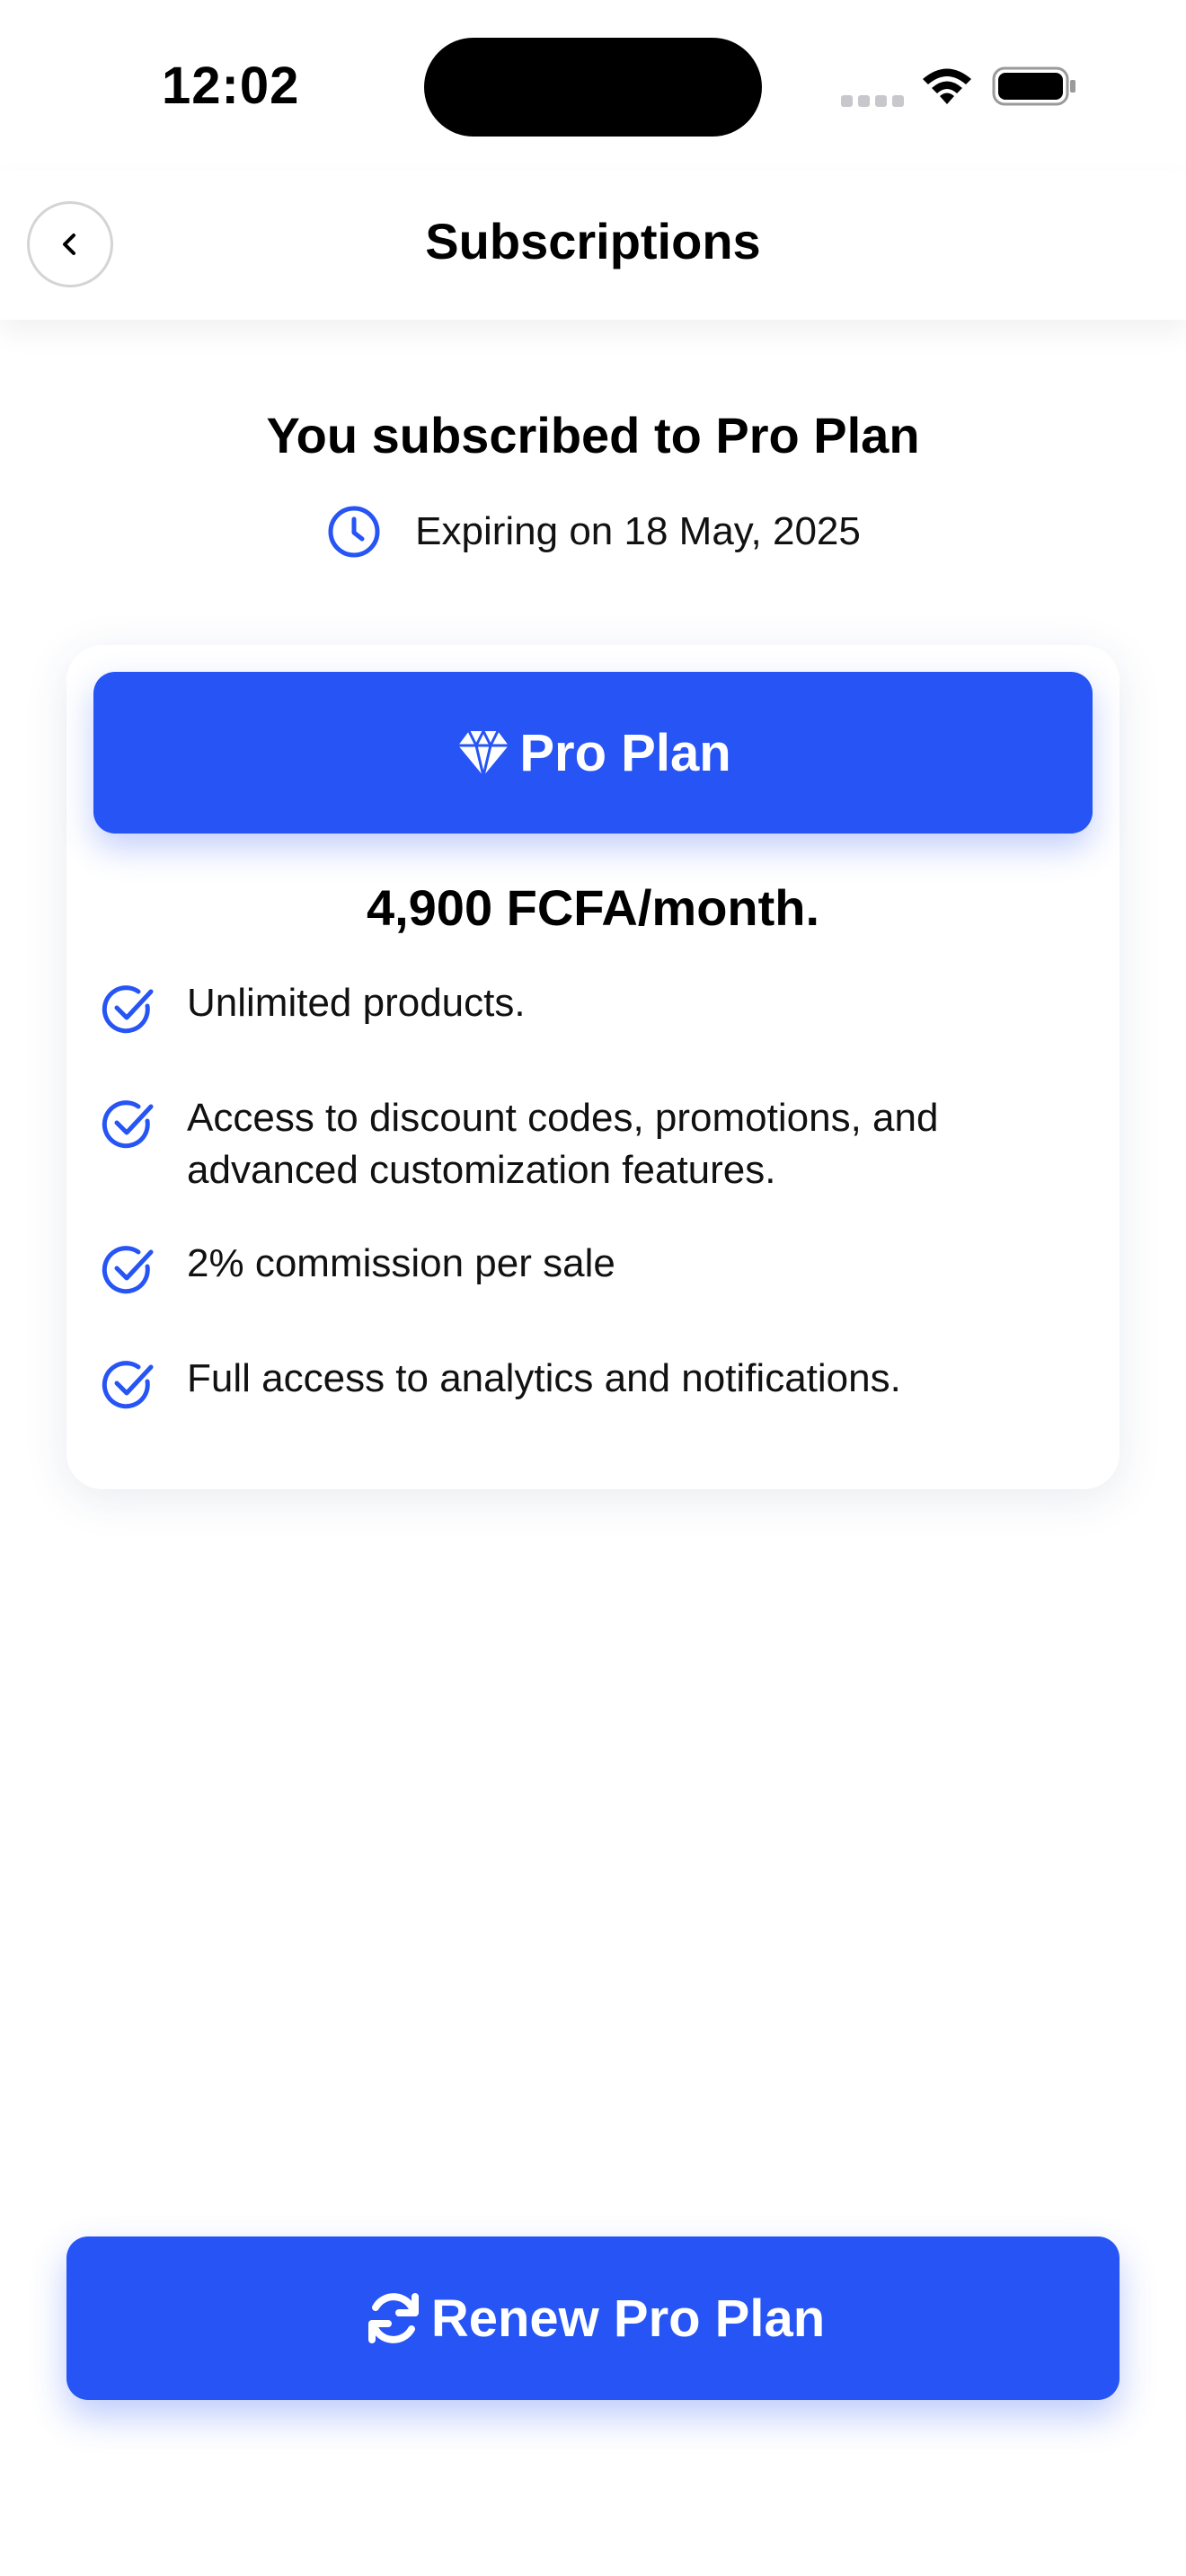 This screenshot has height=2576, width=1186. Describe the element at coordinates (483, 753) in the screenshot. I see `diamond-icon` at that location.